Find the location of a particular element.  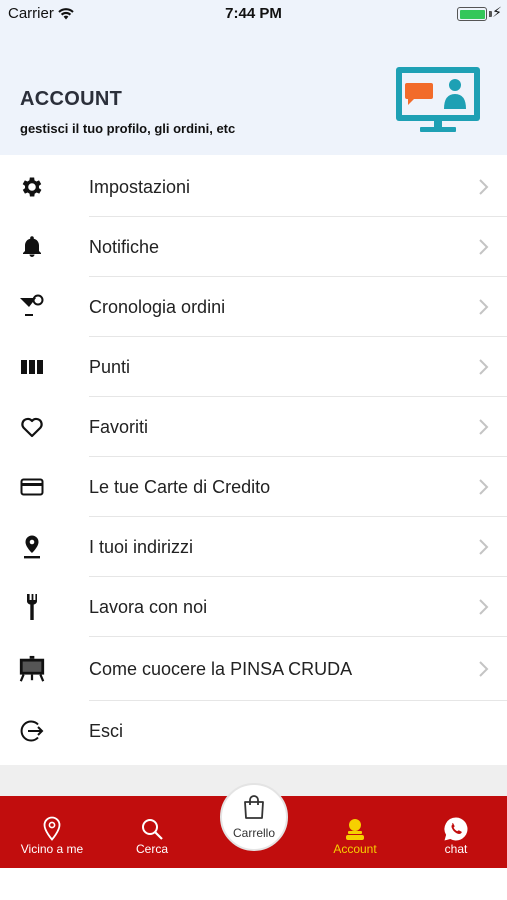

whatsapp-icon is located at coordinates (456, 829).